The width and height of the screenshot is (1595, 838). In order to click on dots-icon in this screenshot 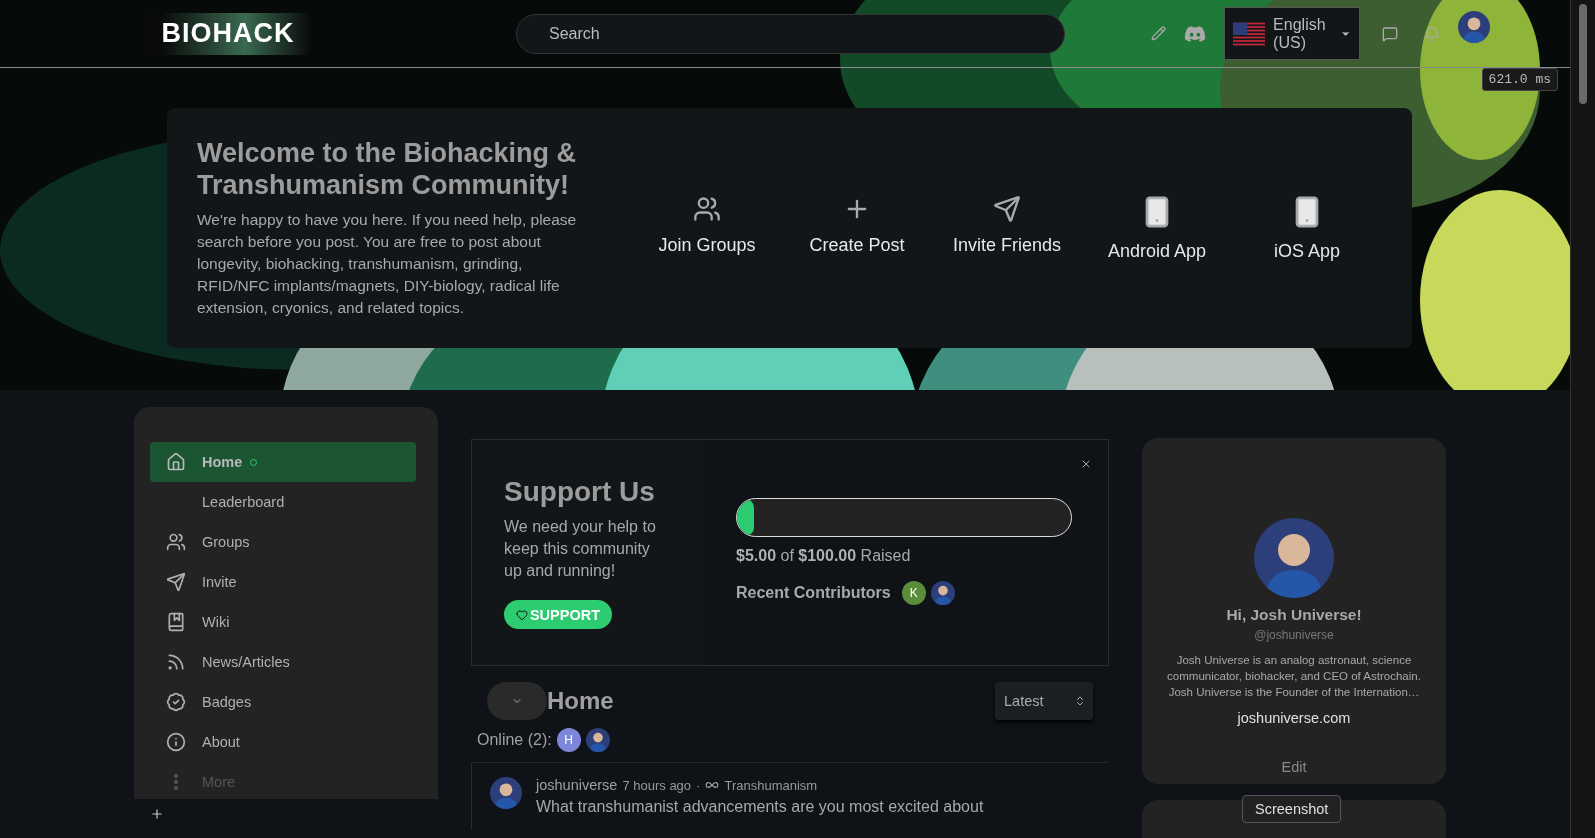, I will do `click(176, 782)`.